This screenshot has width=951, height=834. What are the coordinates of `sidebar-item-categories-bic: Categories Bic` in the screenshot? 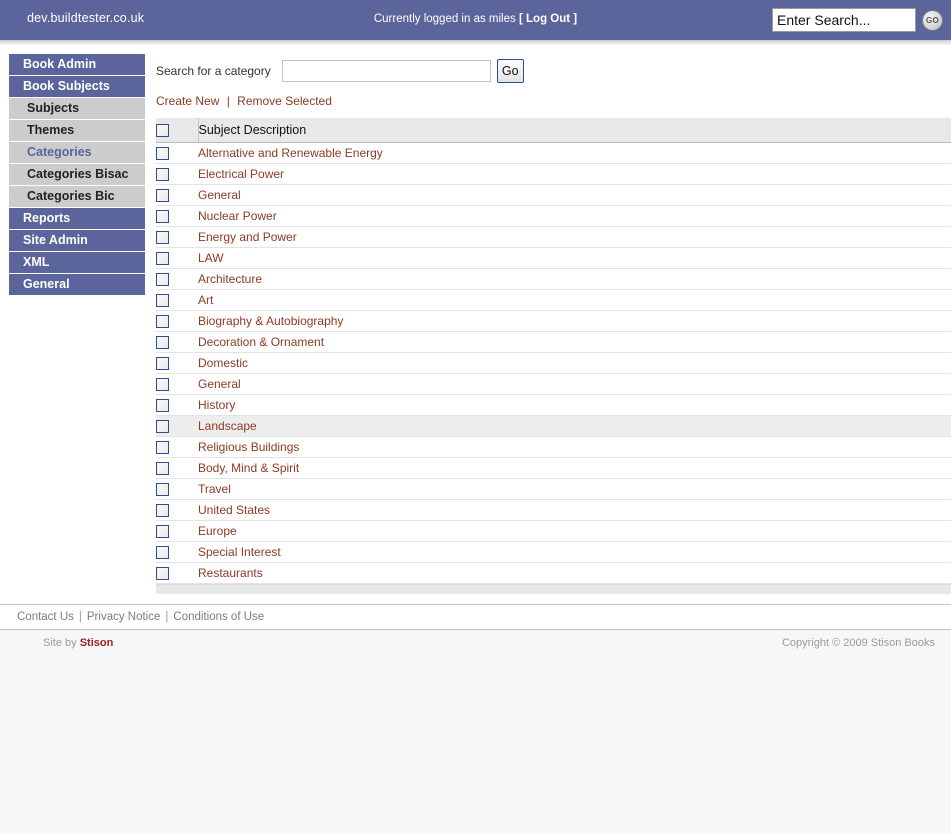 It's located at (77, 196).